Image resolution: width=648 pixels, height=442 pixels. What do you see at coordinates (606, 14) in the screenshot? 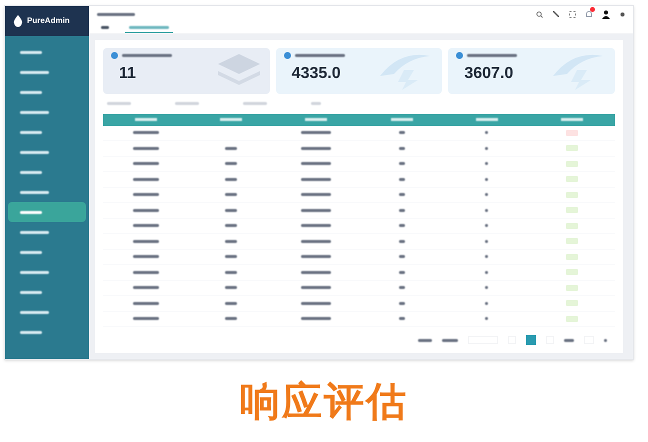
I see `user-avatar-icon` at bounding box center [606, 14].